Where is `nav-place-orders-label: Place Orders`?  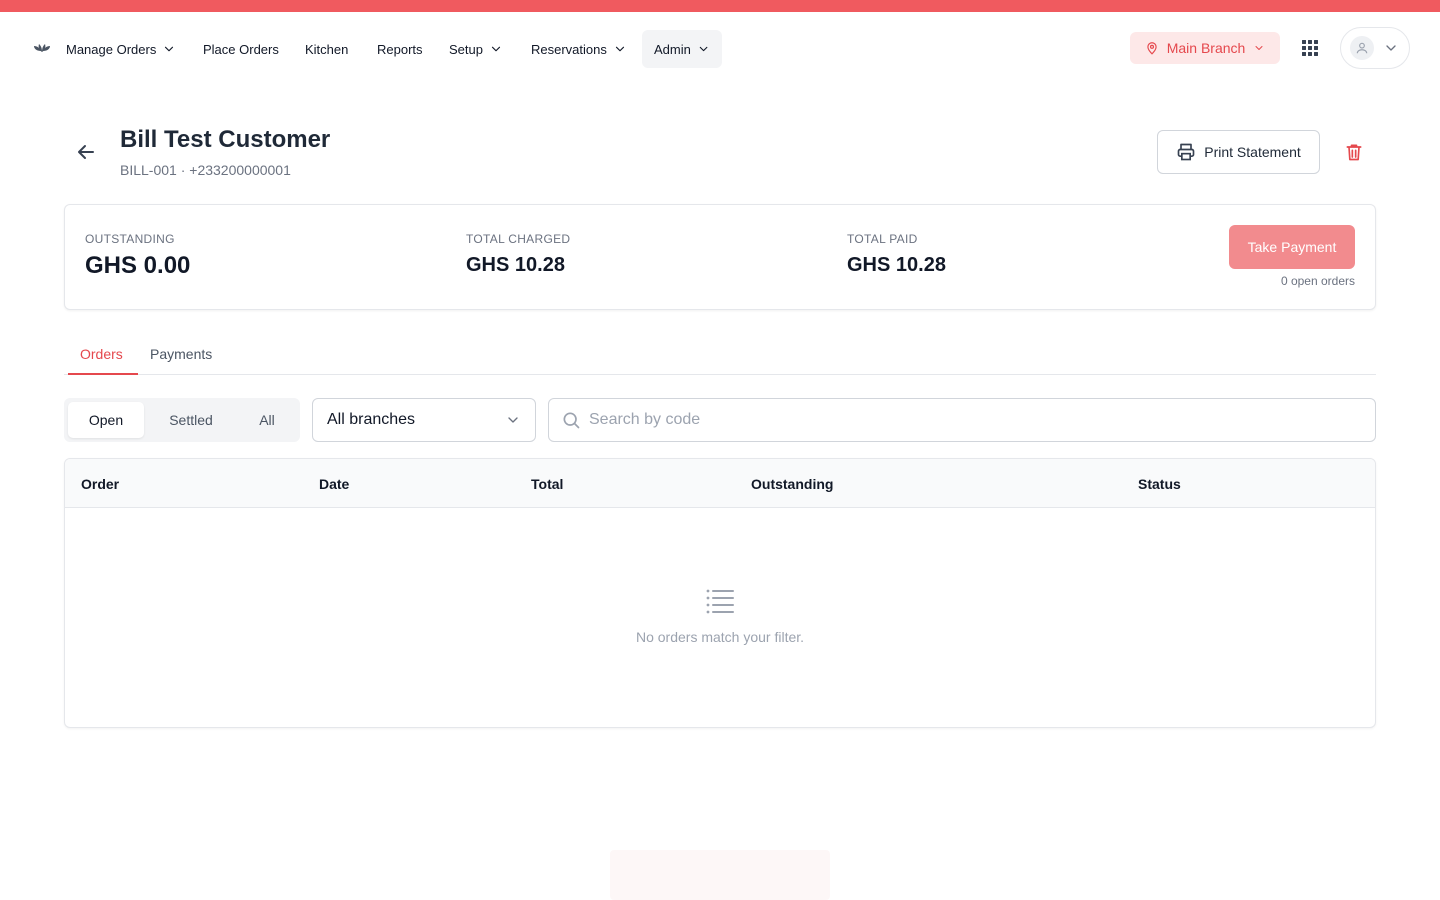 nav-place-orders-label: Place Orders is located at coordinates (241, 49).